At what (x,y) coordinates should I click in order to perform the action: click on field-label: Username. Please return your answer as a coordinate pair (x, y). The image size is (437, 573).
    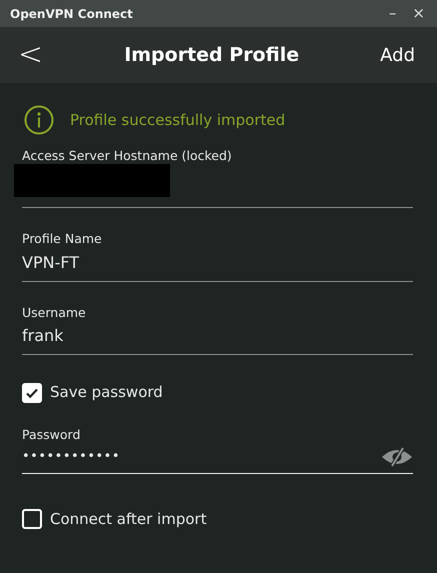
    Looking at the image, I should click on (54, 313).